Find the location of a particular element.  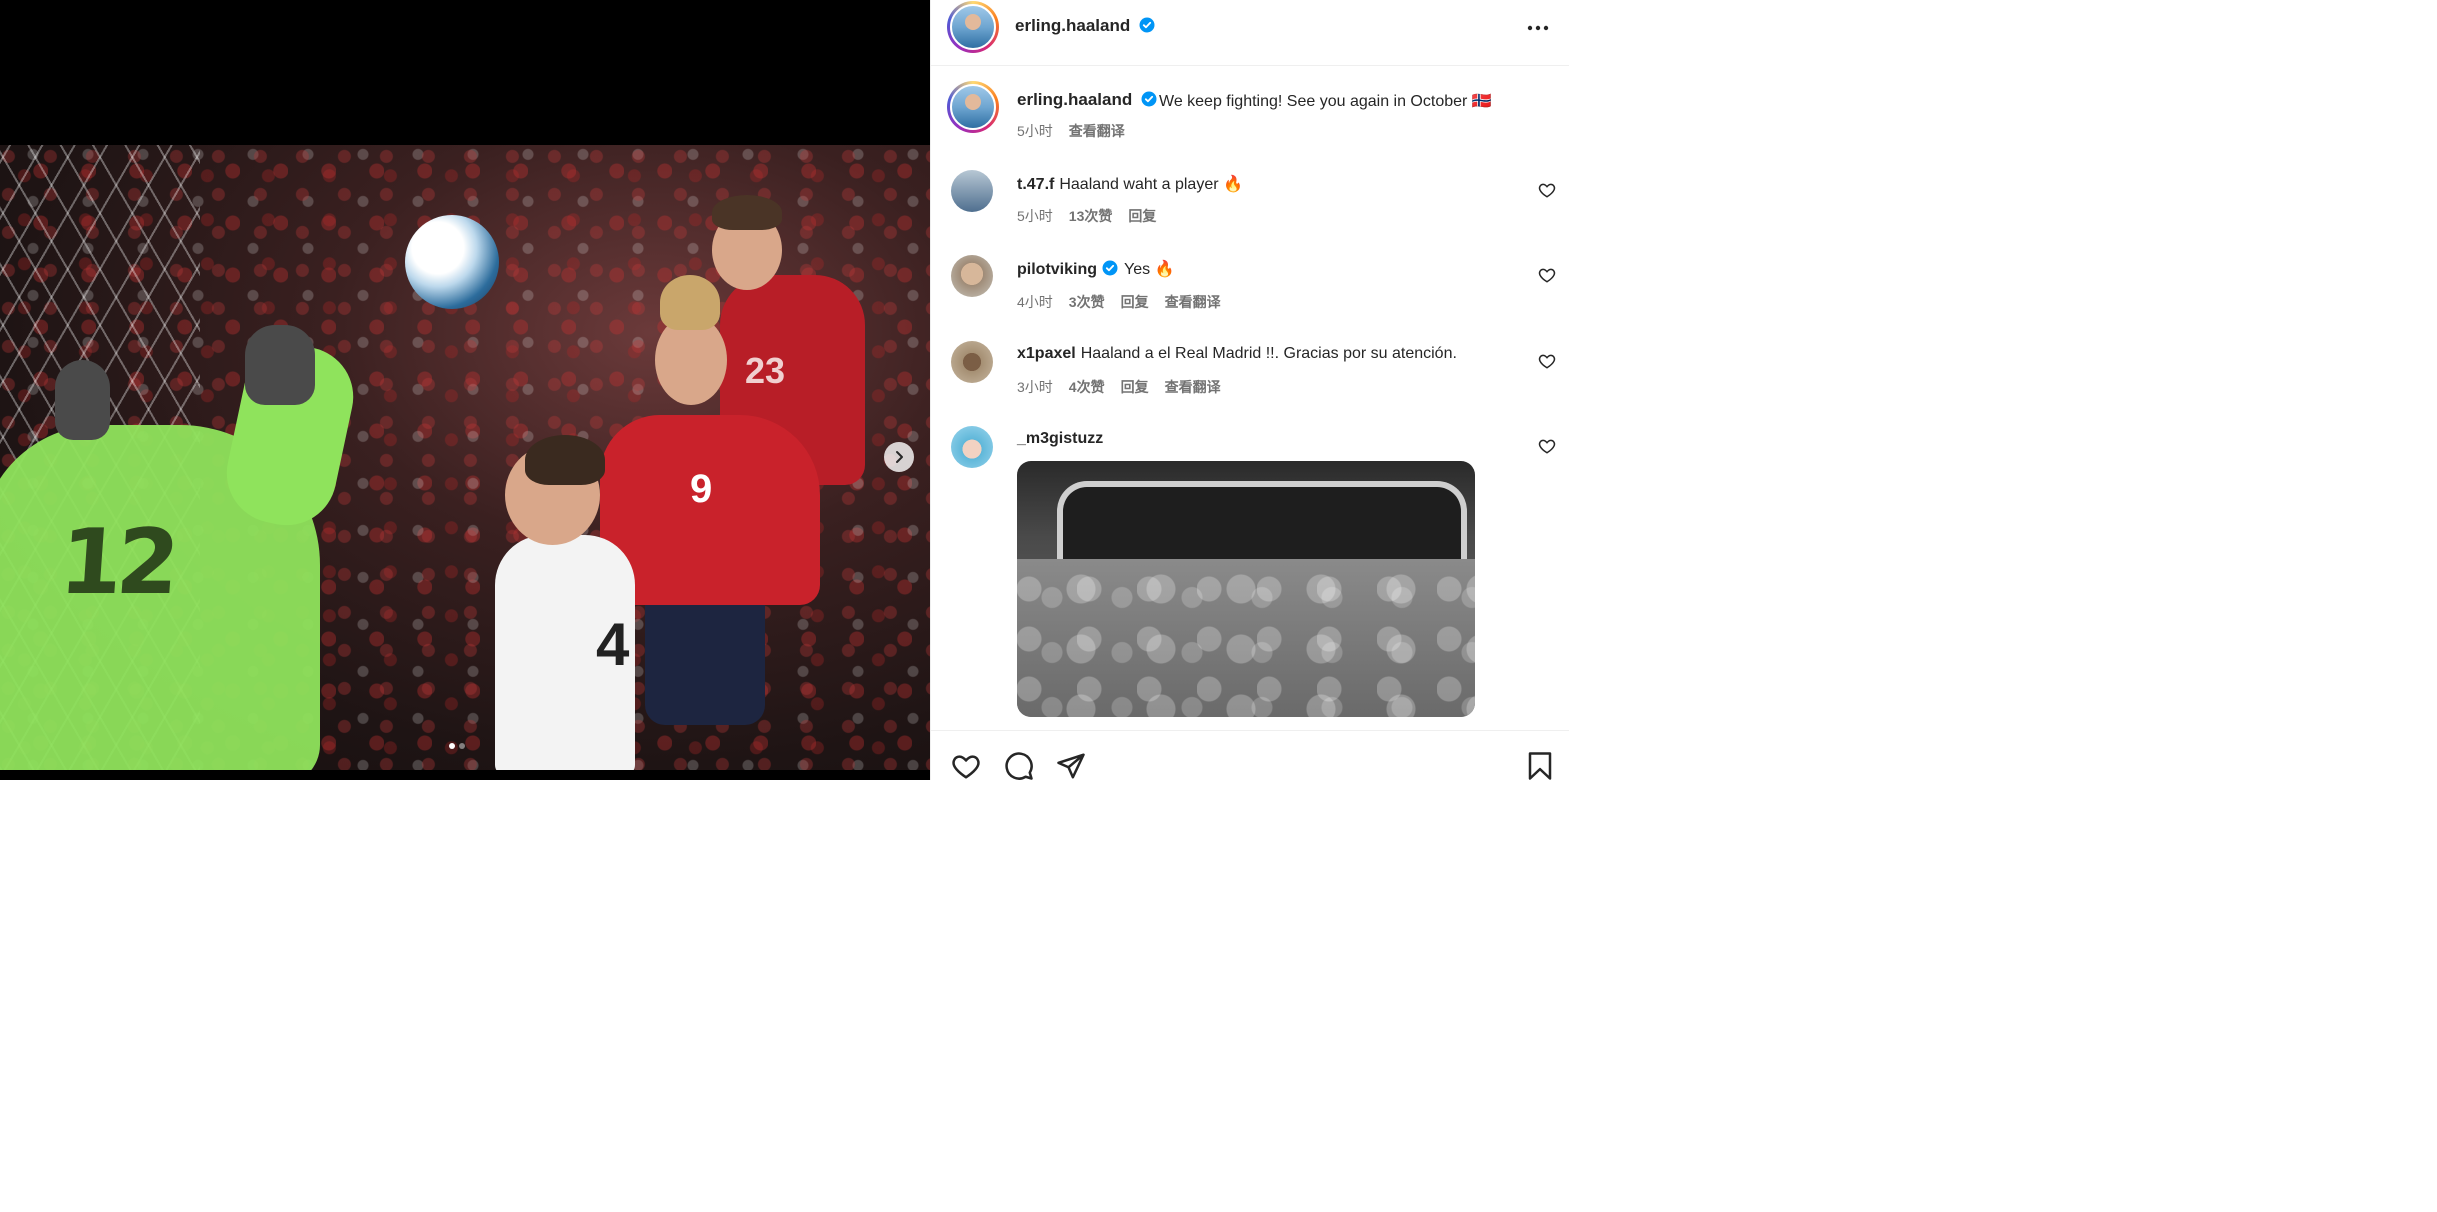

comment-timestamp: 5小时 is located at coordinates (1035, 216).